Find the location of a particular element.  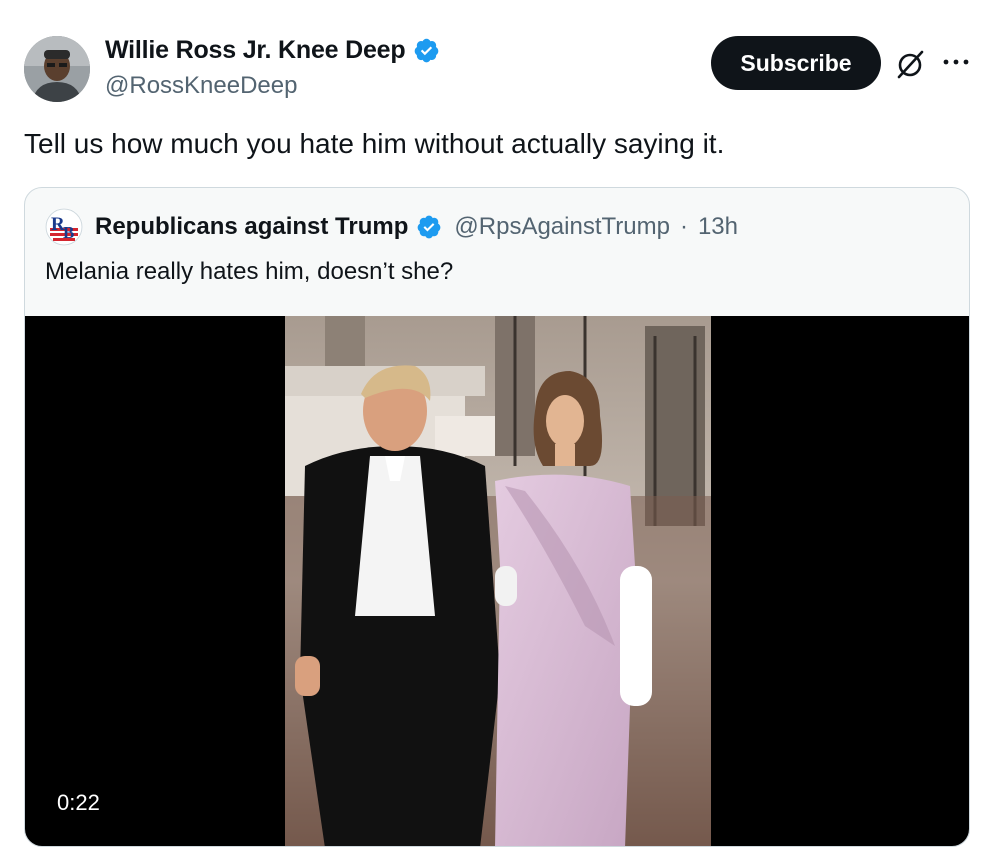

verified-badge-icon is located at coordinates (426, 50).